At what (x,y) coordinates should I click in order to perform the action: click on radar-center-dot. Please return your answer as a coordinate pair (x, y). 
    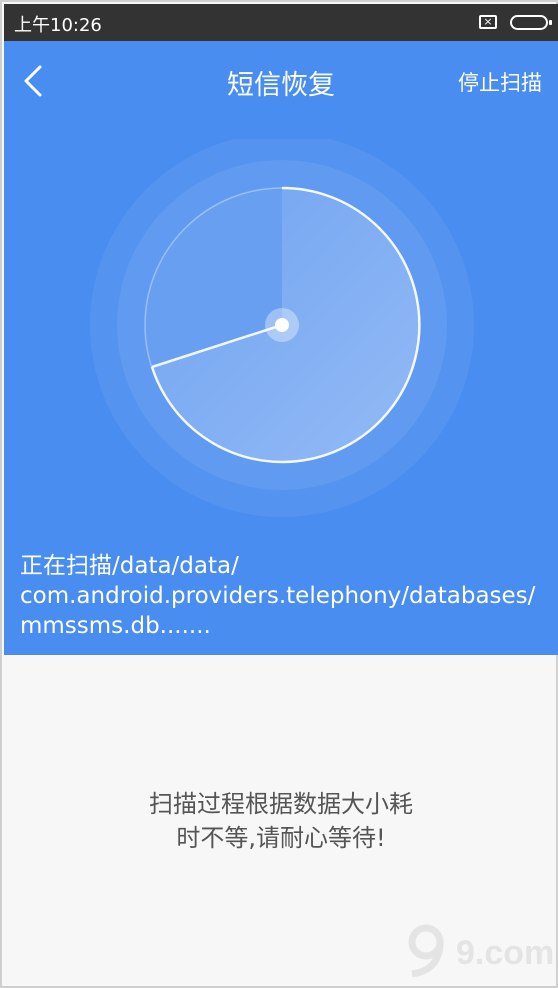
    Looking at the image, I should click on (282, 325).